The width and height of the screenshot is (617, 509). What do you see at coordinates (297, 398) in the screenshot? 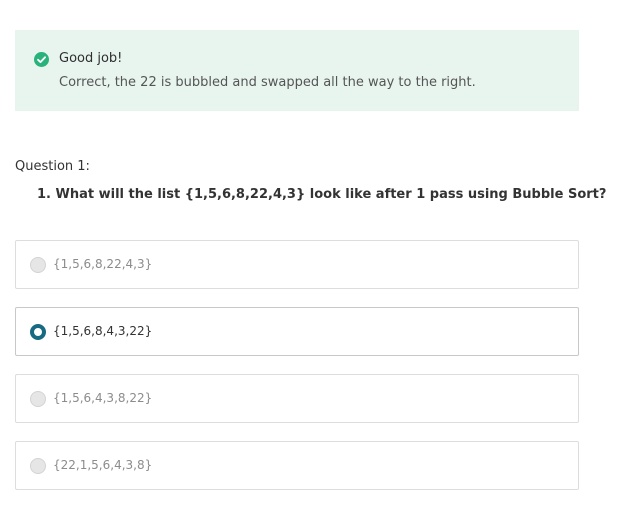
I see `answer-option: {1,5,6,4,3,8,22}` at bounding box center [297, 398].